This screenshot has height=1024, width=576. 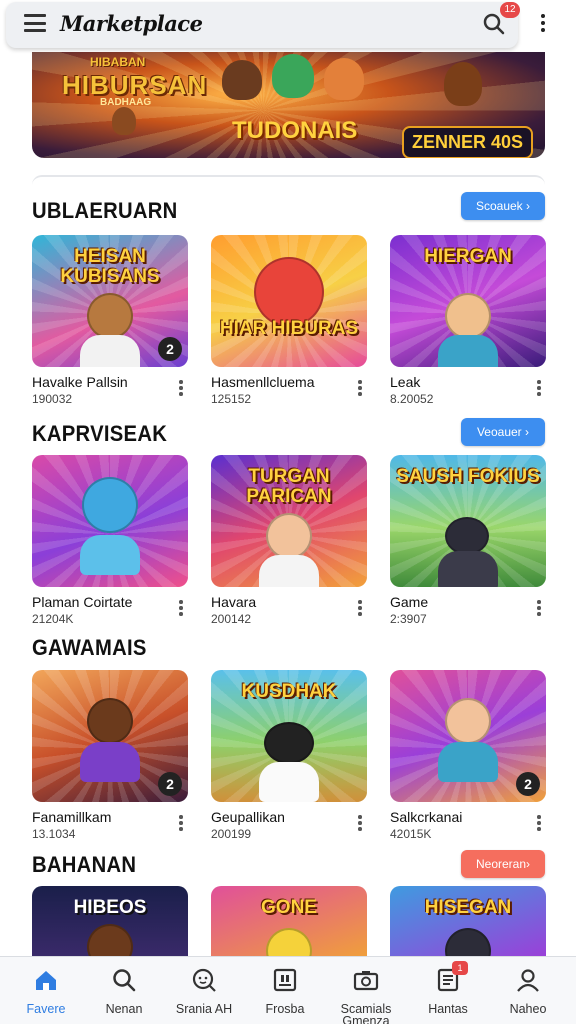 I want to click on thumbnail-art-text: GONE, so click(x=289, y=907).